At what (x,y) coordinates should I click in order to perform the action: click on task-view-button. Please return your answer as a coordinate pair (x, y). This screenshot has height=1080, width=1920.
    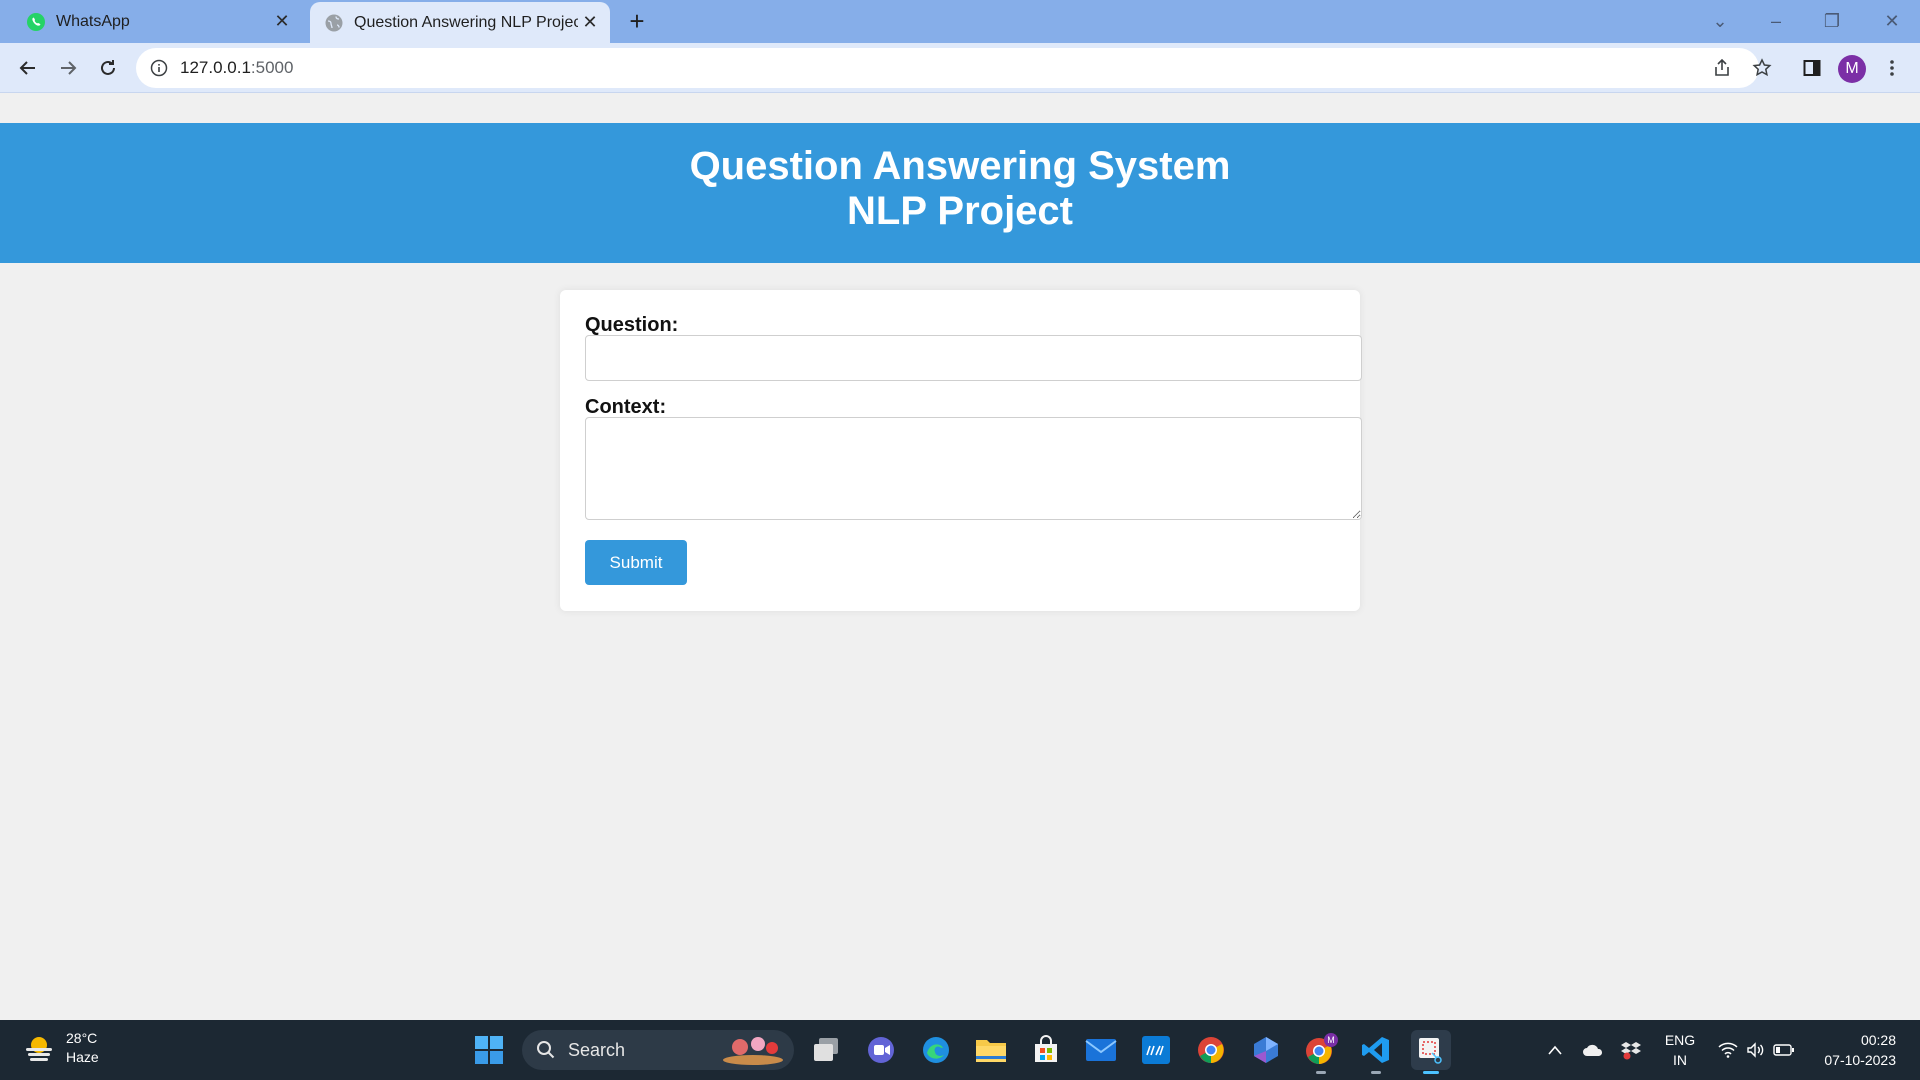
    Looking at the image, I should click on (826, 1050).